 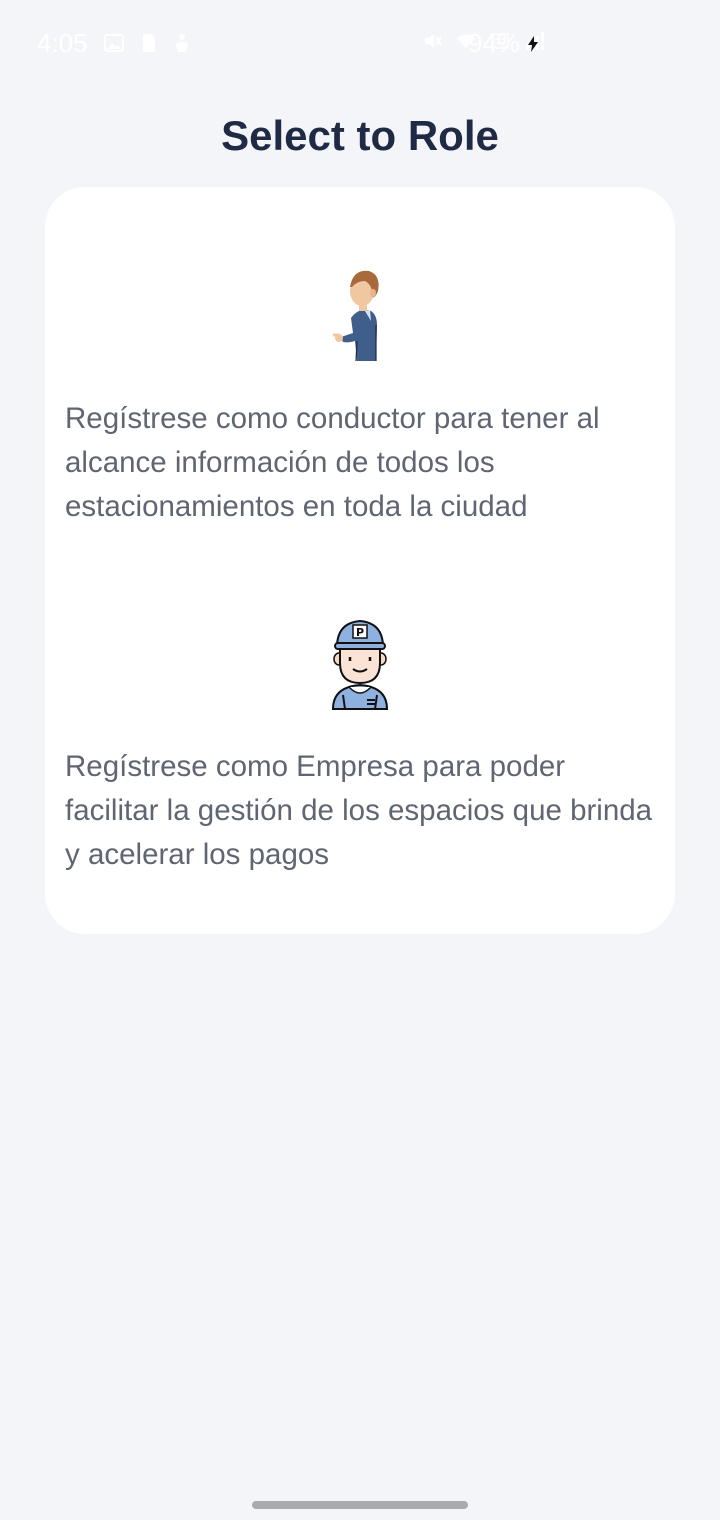 I want to click on sim-icon, so click(x=149, y=43).